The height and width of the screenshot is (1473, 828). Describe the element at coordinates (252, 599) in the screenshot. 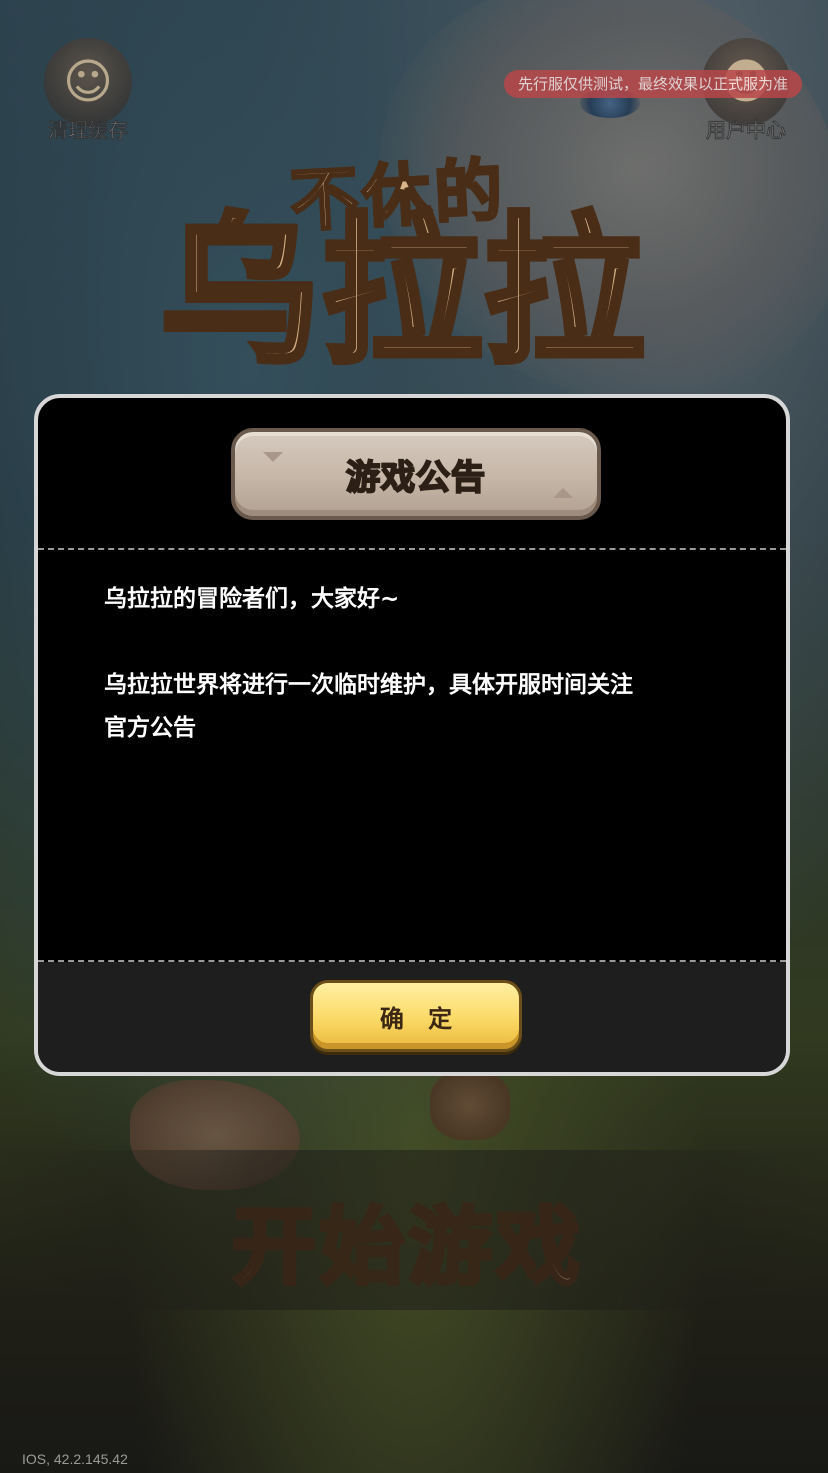

I see `dialog-greeting: 乌拉拉的冒险者们，大家好~` at that location.